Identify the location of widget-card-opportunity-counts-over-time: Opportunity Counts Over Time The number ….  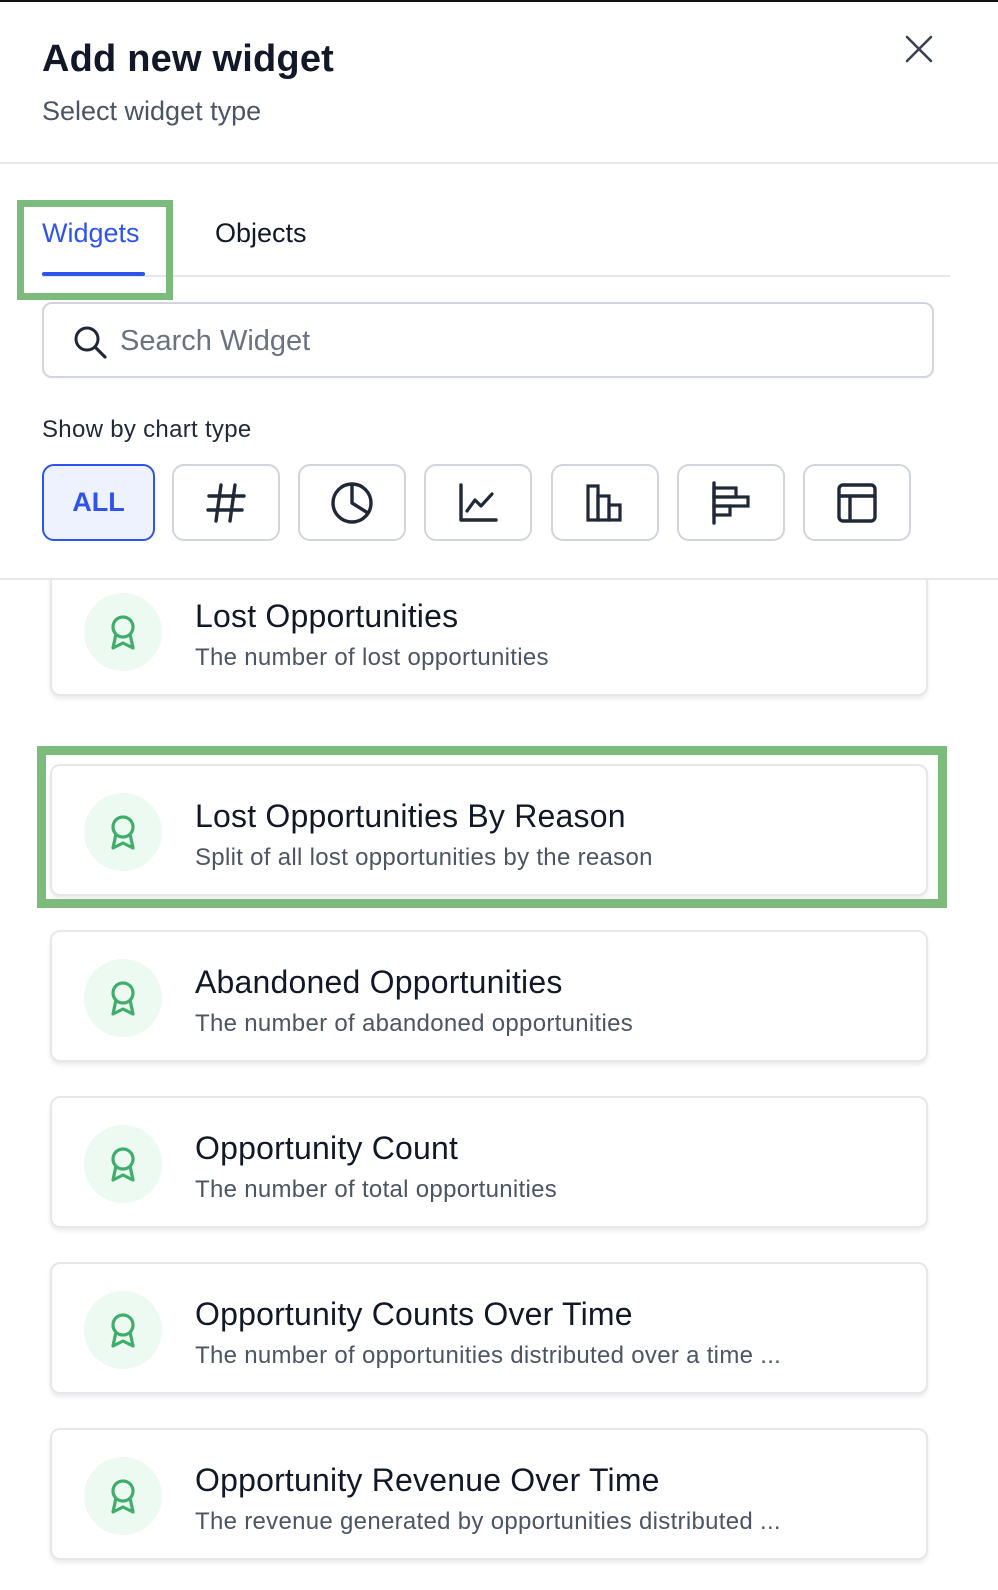
(489, 1328).